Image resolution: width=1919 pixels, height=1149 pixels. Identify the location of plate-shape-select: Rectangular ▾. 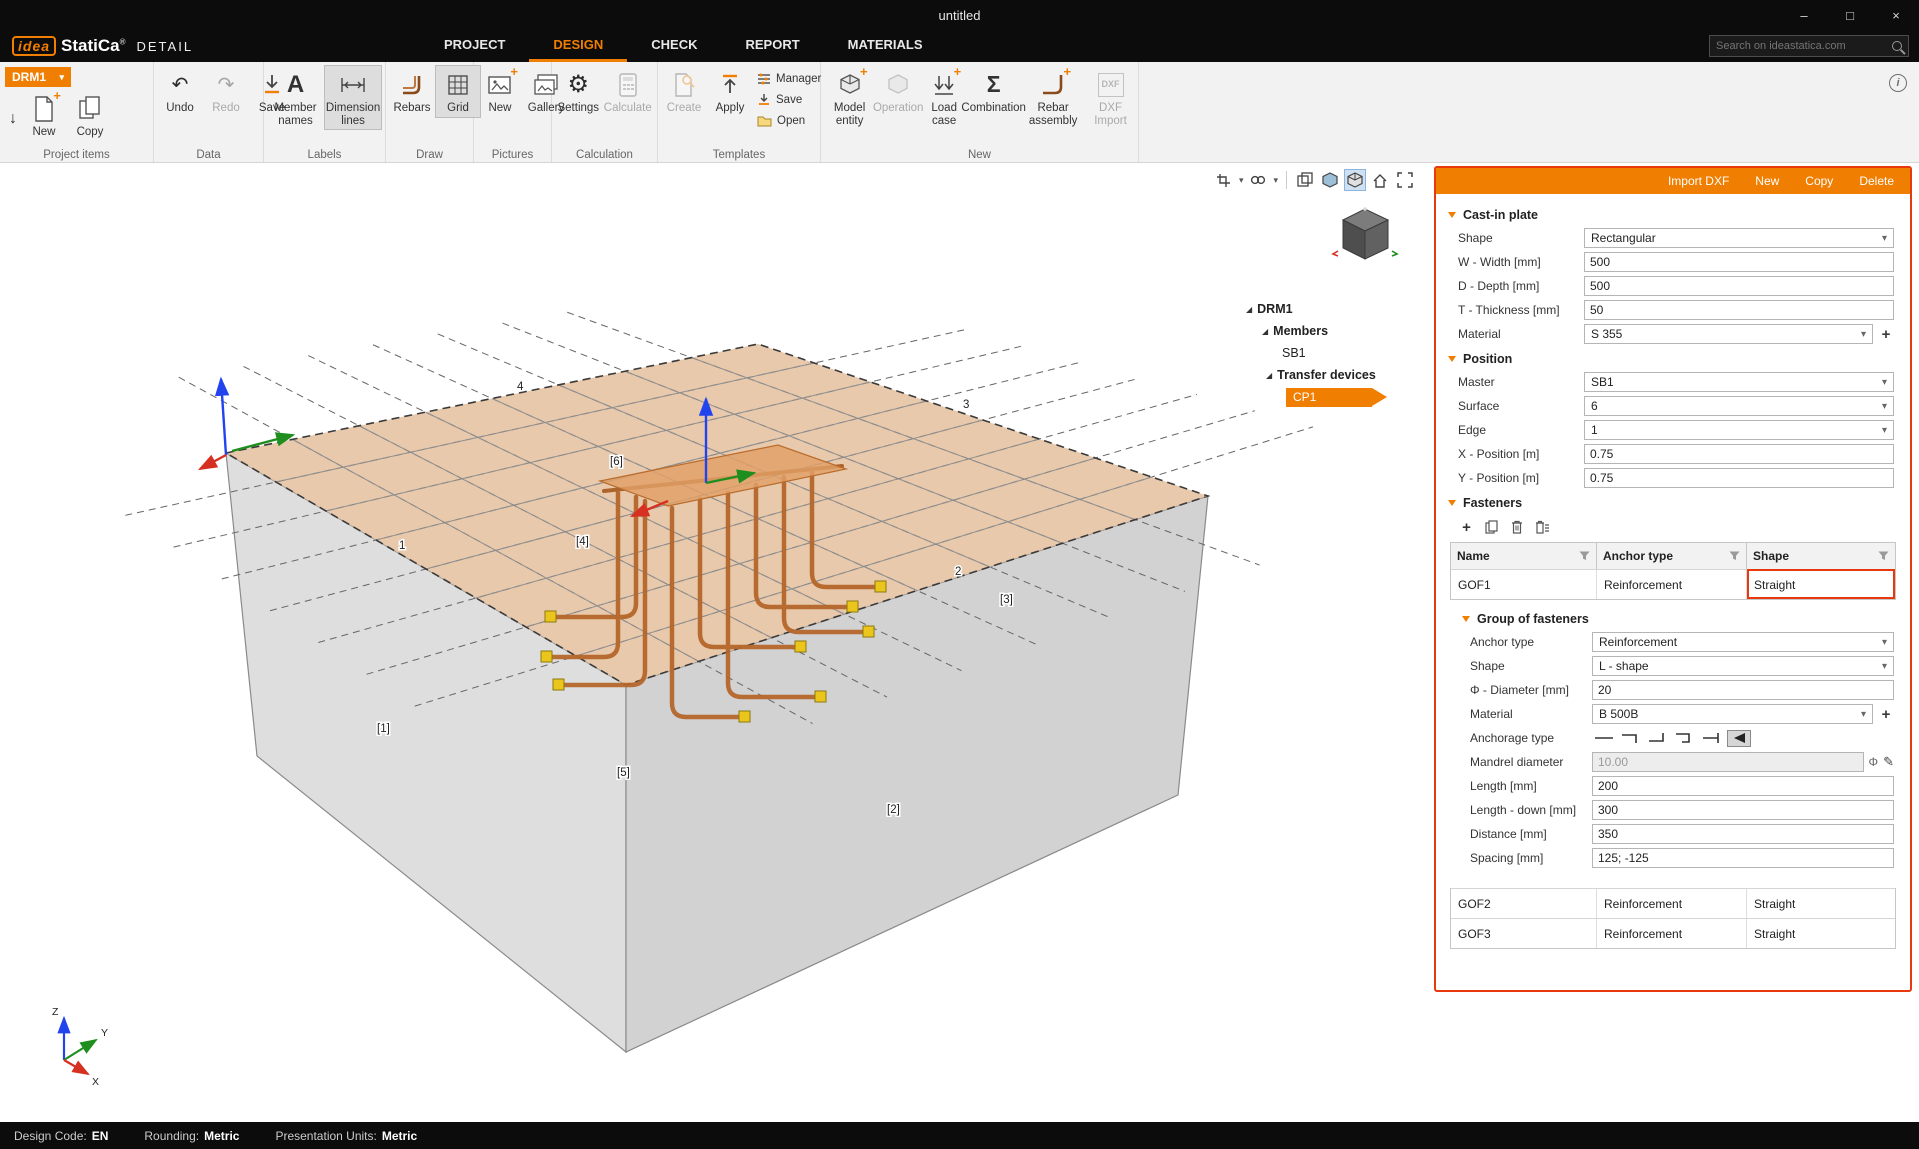
(1739, 238).